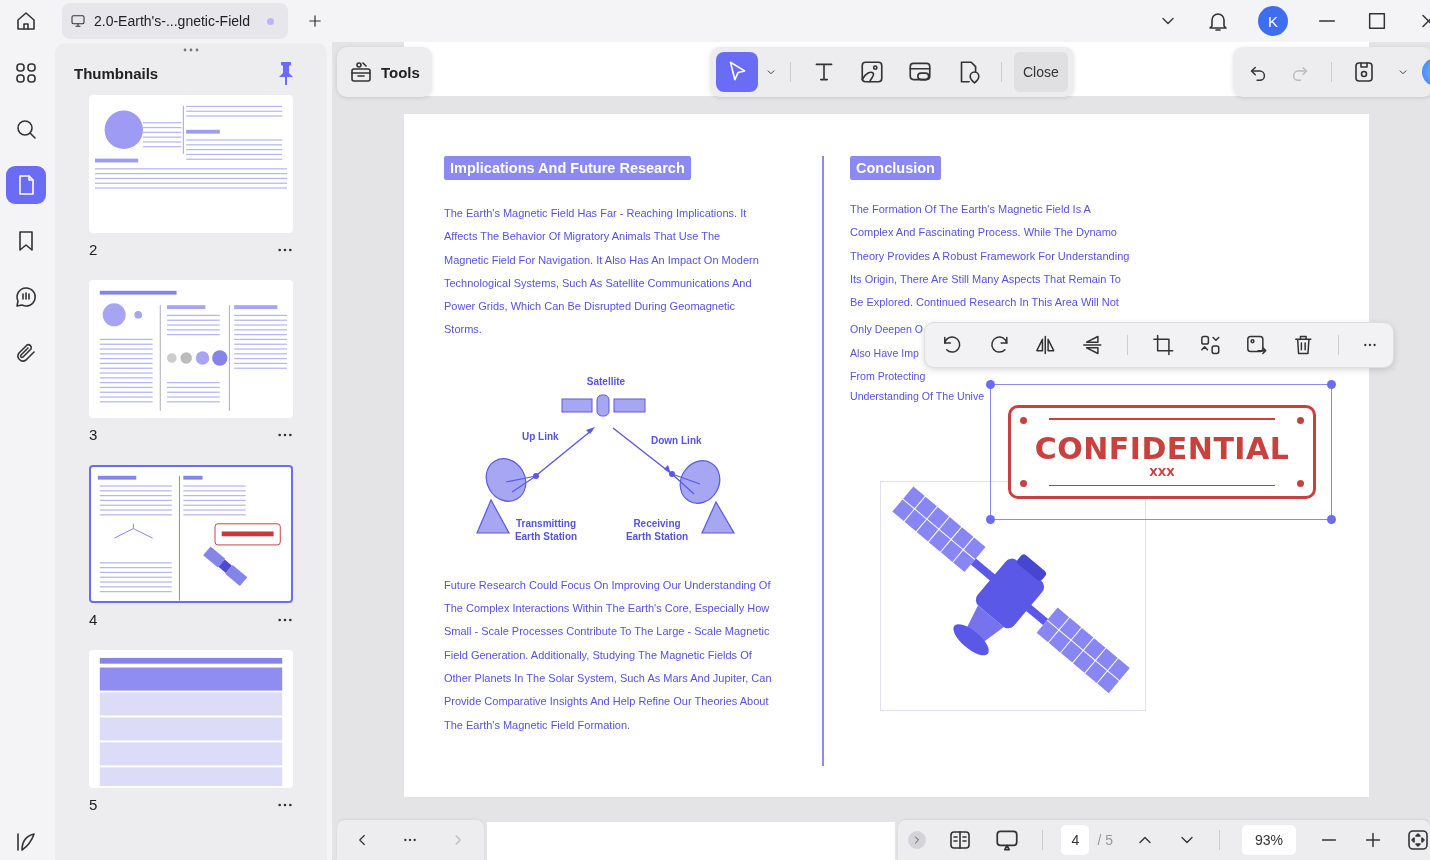 The image size is (1430, 860). I want to click on panel-title: Thumbnails, so click(116, 73).